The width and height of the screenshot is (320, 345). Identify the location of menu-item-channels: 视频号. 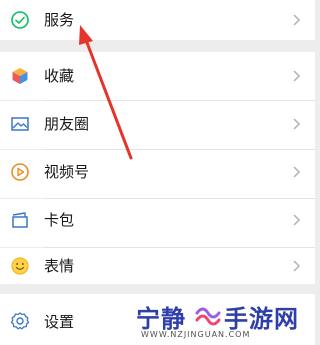
(157, 174).